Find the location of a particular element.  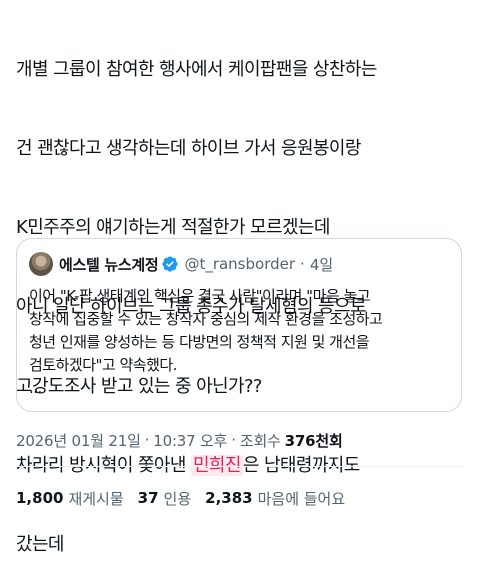

quoted-tweet-header: 에스텔 뉴스계정 @t_ransborder · 4일 is located at coordinates (181, 264).